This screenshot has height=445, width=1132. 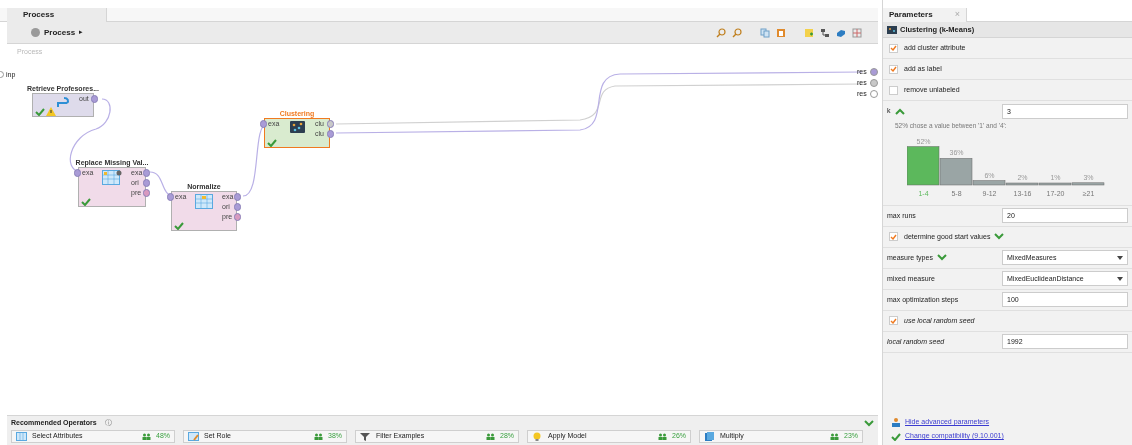 What do you see at coordinates (781, 32) in the screenshot?
I see `clipboard-icon` at bounding box center [781, 32].